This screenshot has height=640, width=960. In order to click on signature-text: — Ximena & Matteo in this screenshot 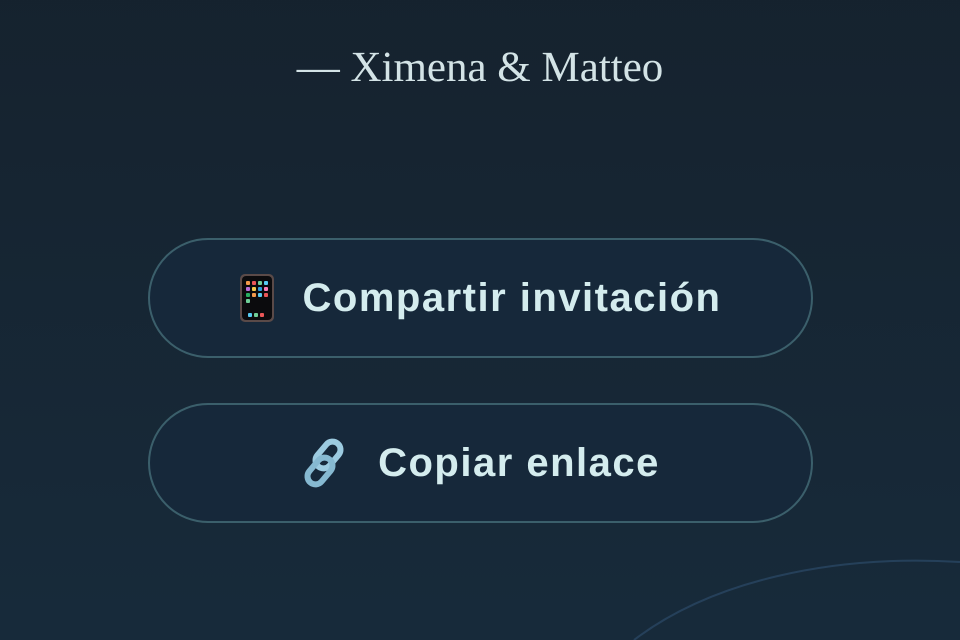, I will do `click(480, 68)`.